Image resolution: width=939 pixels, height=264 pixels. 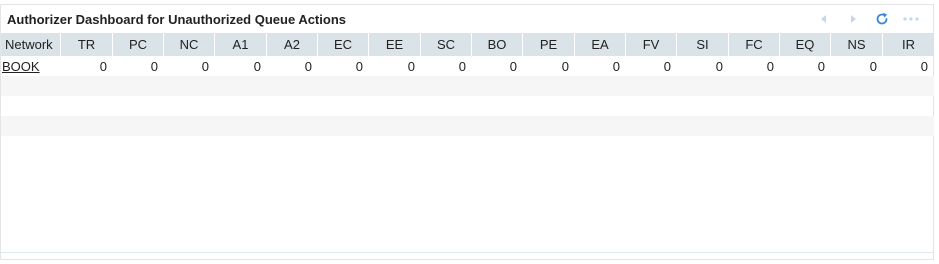 I want to click on column-header-network: Network, so click(x=31, y=44).